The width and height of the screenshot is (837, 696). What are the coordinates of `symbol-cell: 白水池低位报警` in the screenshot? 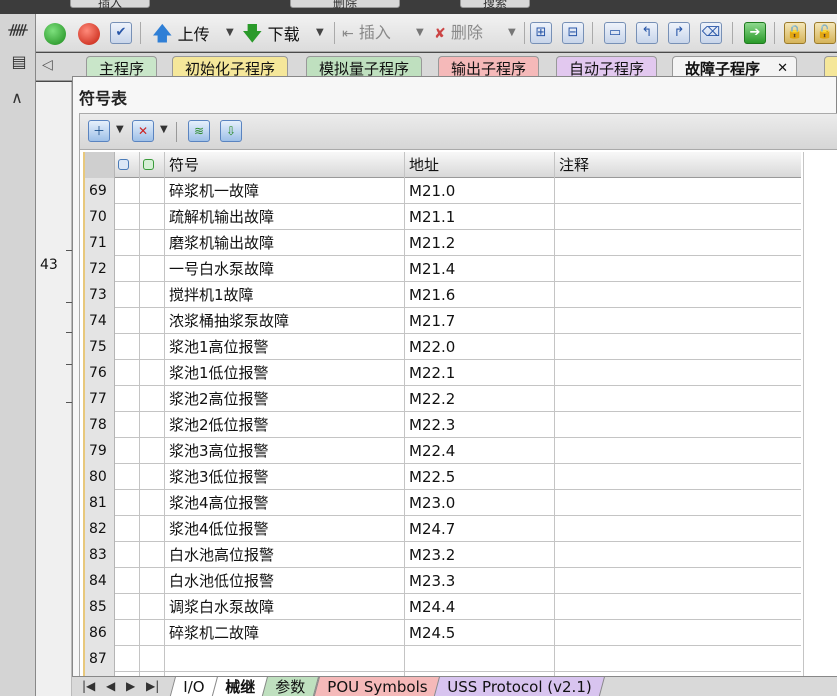 It's located at (285, 581).